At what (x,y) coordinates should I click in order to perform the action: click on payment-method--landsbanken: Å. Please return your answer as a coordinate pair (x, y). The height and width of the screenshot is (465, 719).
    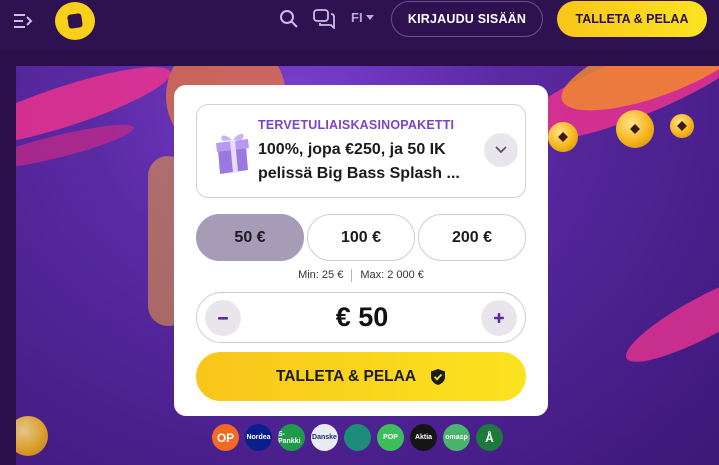
    Looking at the image, I should click on (489, 437).